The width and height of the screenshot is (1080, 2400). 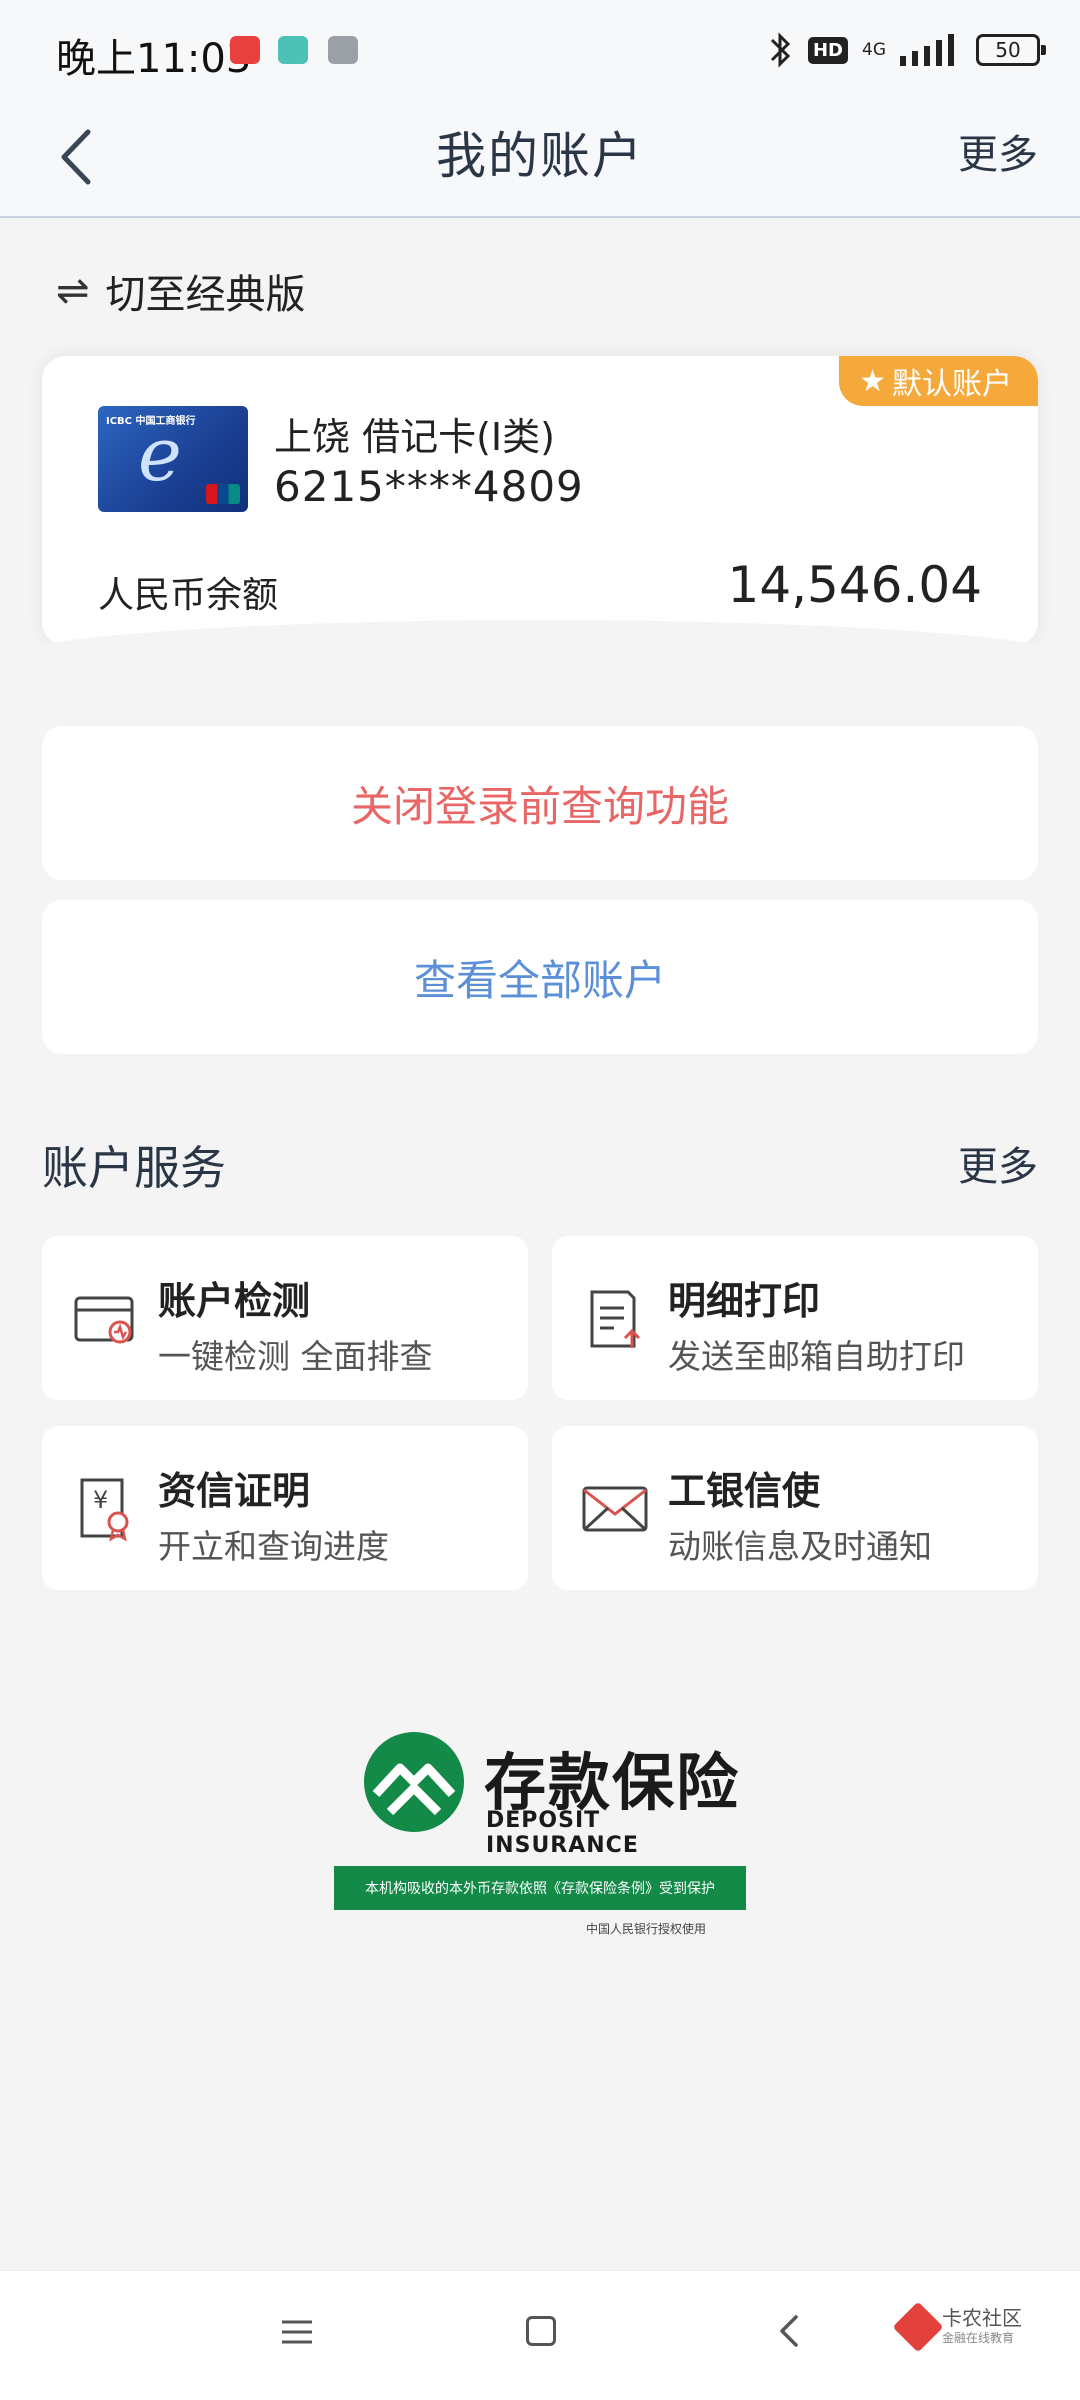 What do you see at coordinates (998, 1163) in the screenshot?
I see `services-more-button: 更多` at bounding box center [998, 1163].